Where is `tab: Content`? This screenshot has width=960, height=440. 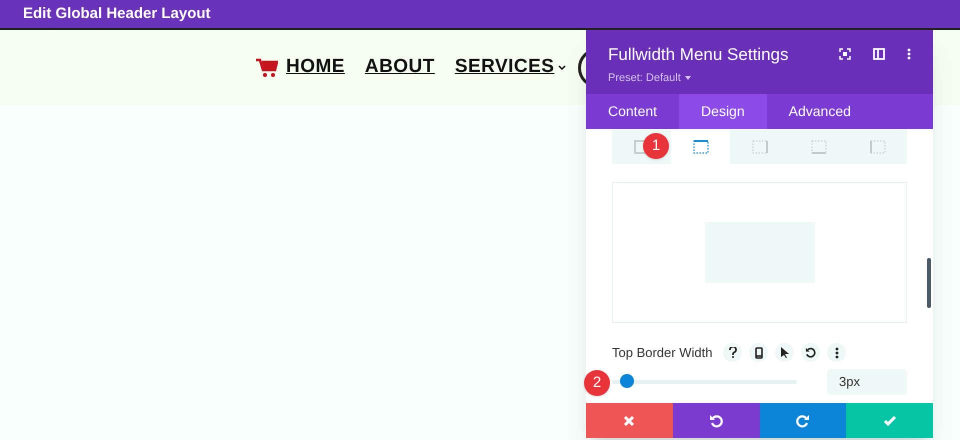
tab: Content is located at coordinates (633, 111).